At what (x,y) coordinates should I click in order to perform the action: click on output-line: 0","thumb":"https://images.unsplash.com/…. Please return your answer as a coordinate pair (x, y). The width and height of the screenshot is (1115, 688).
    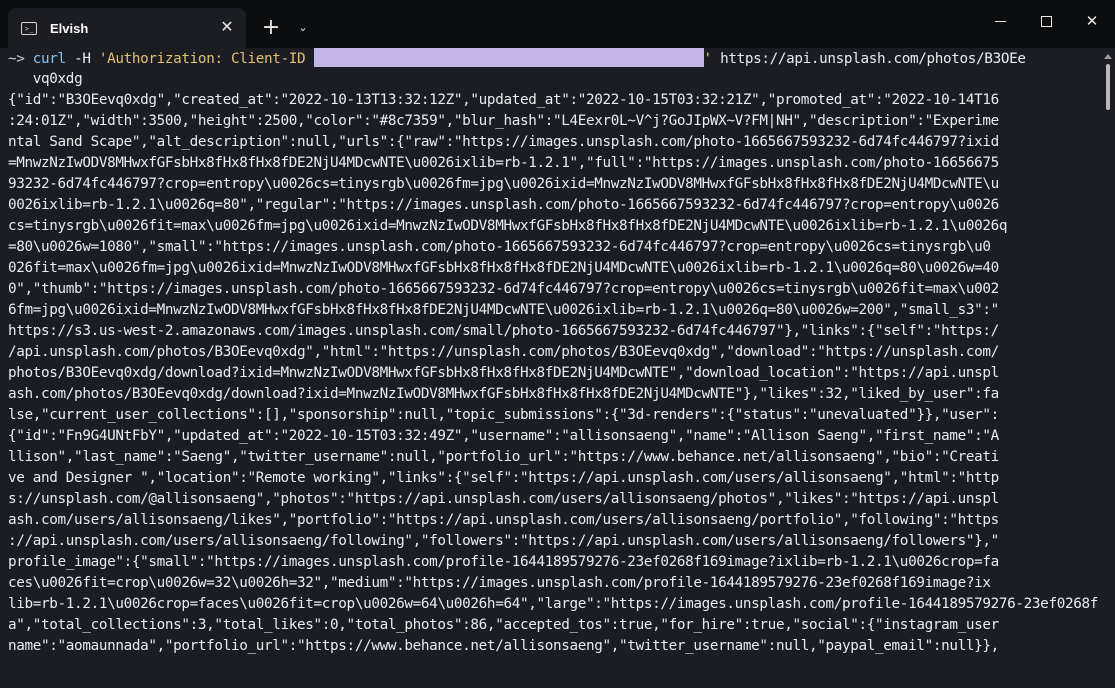
    Looking at the image, I should click on (503, 289).